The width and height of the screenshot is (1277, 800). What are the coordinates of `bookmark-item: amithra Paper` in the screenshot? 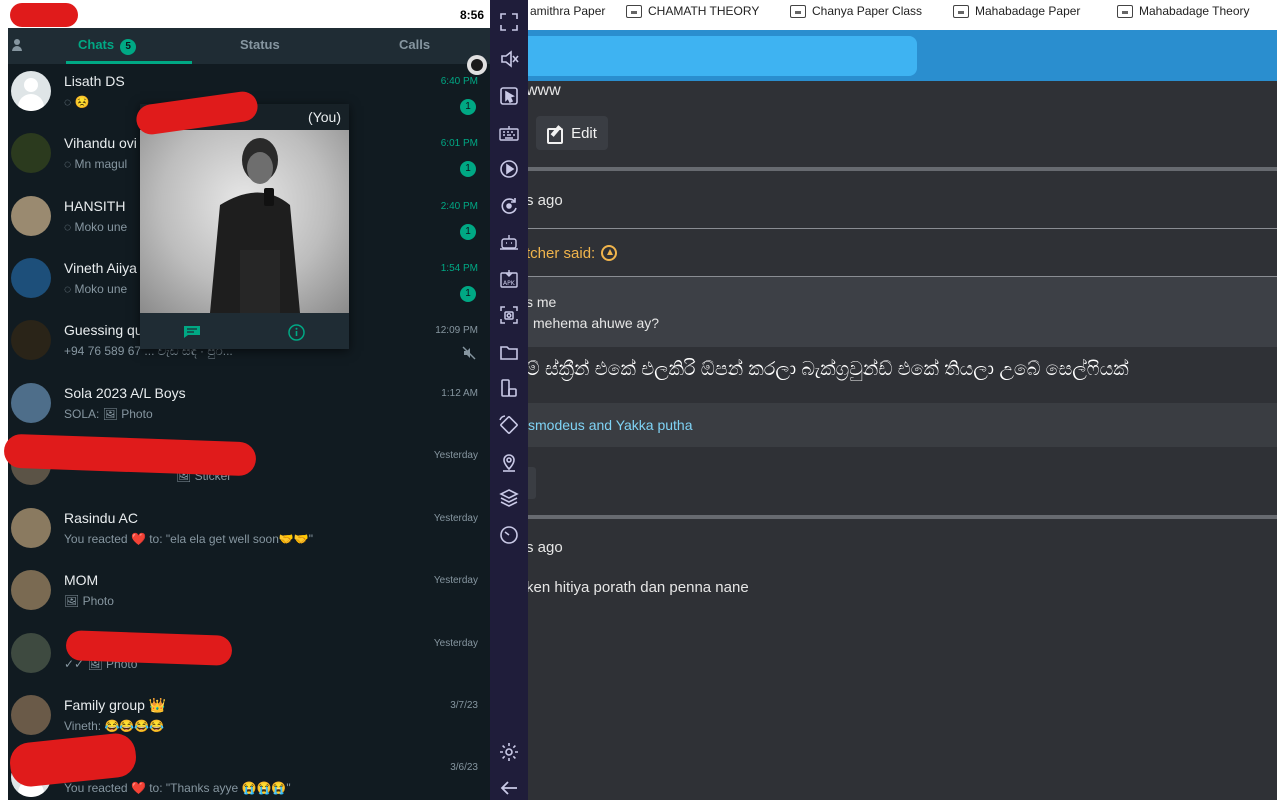 It's located at (567, 11).